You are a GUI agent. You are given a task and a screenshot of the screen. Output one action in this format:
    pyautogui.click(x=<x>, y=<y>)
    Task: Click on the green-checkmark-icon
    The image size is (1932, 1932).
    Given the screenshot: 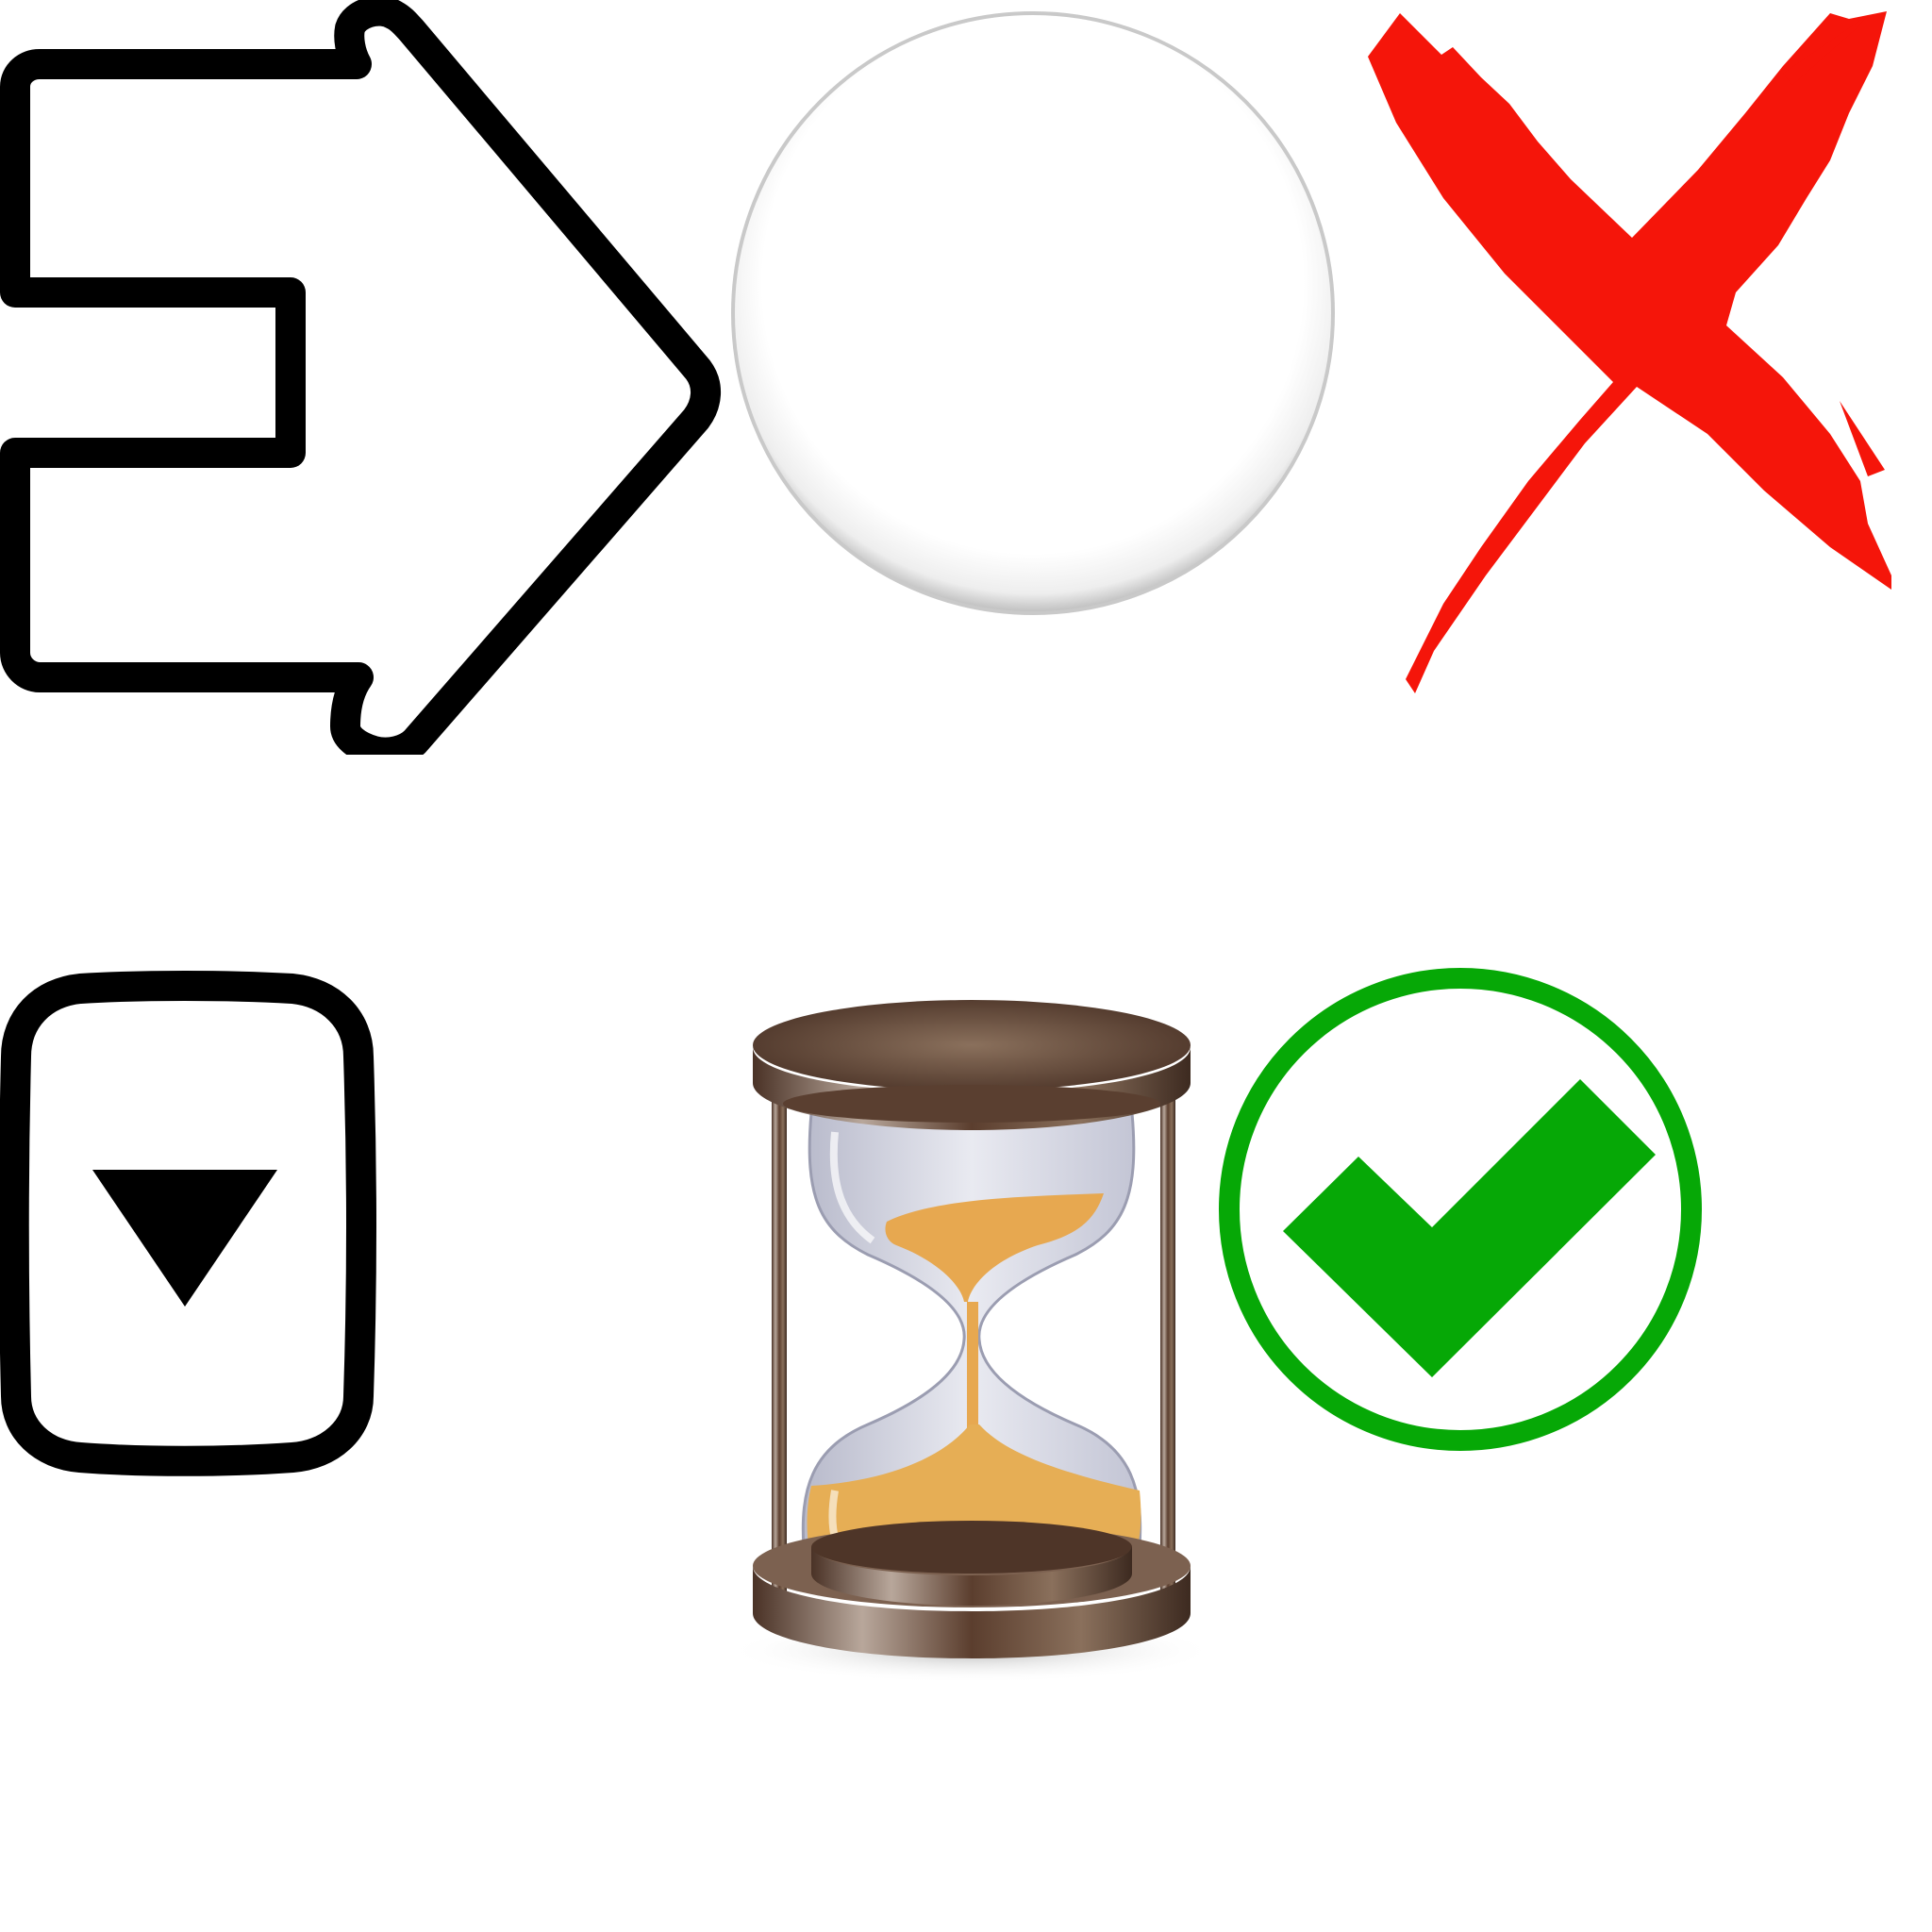 What is the action you would take?
    pyautogui.click(x=1471, y=1217)
    